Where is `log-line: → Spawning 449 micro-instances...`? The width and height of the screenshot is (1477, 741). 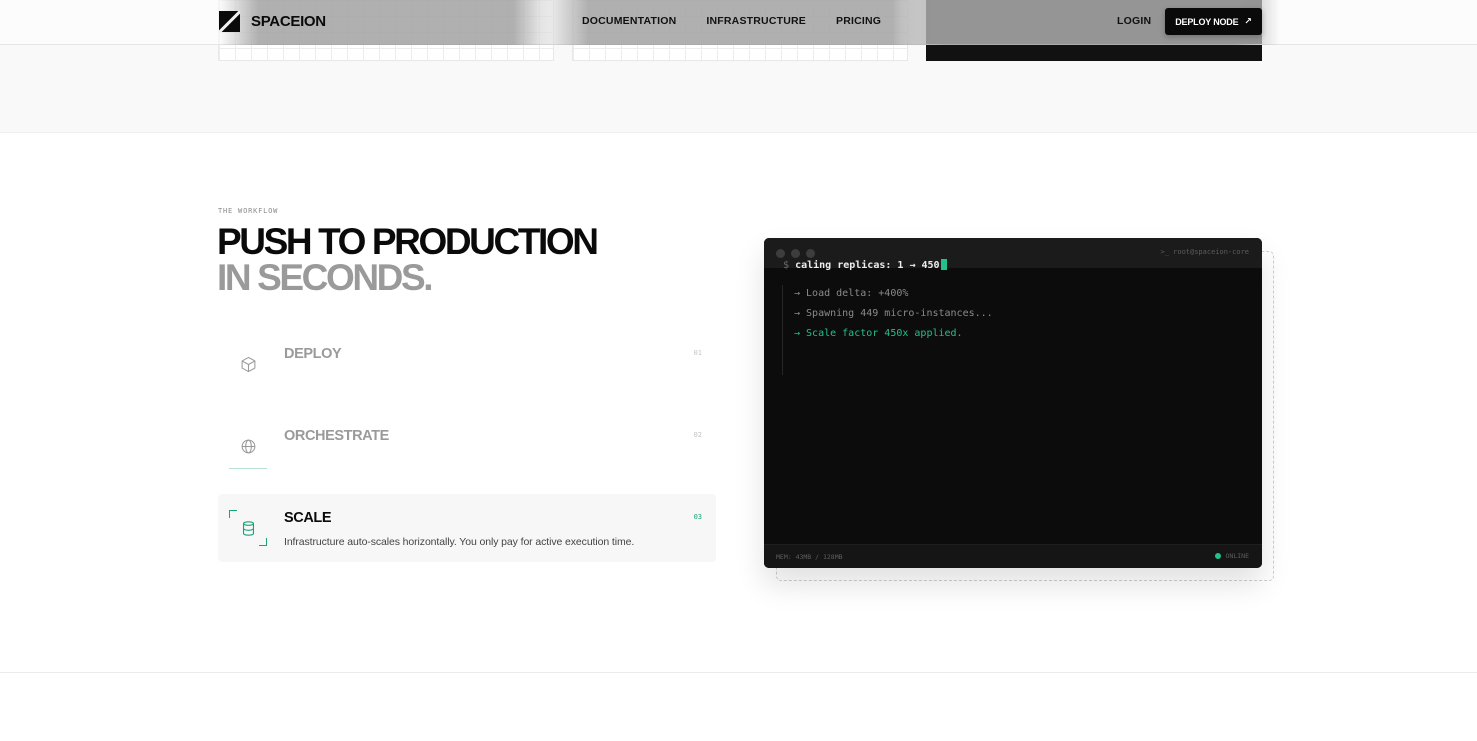
log-line: → Spawning 449 micro-instances... is located at coordinates (893, 313).